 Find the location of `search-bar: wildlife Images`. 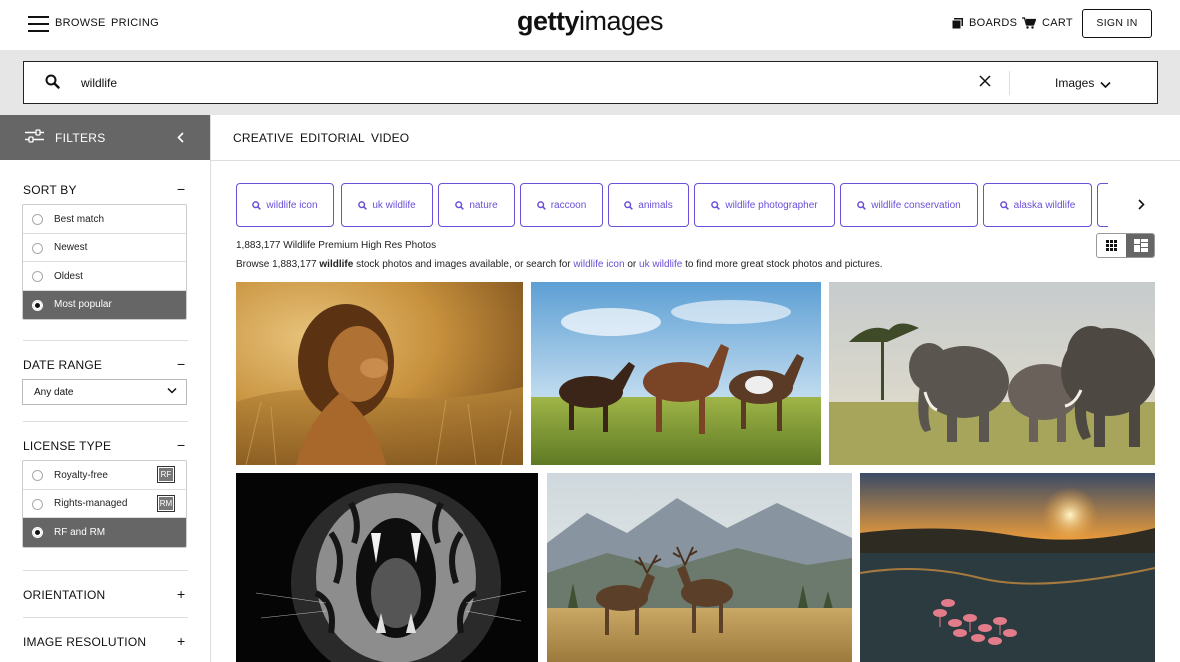

search-bar: wildlife Images is located at coordinates (590, 82).